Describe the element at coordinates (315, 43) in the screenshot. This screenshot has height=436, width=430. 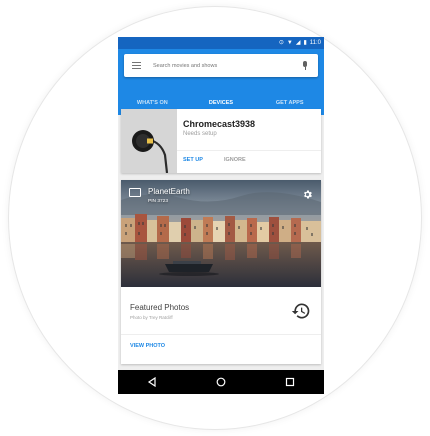
I see `status-time: 11:0` at that location.